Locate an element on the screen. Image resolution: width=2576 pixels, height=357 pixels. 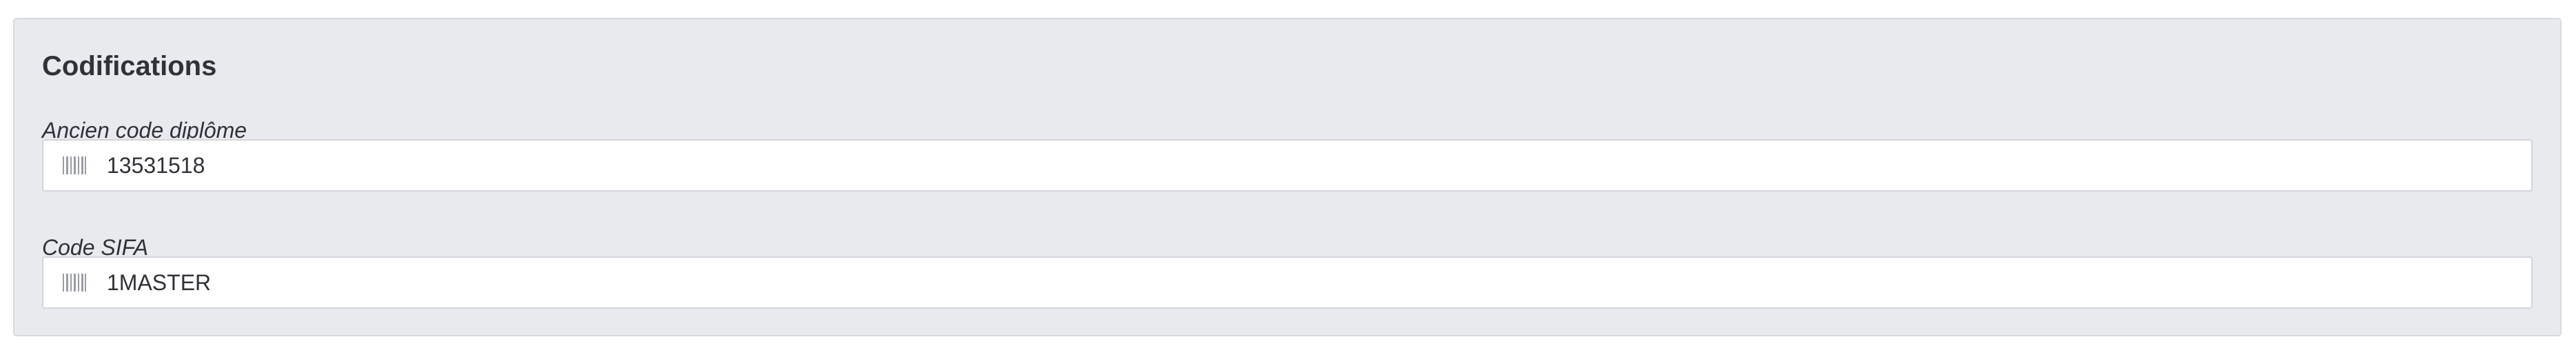
panel-title: Codifications is located at coordinates (129, 66).